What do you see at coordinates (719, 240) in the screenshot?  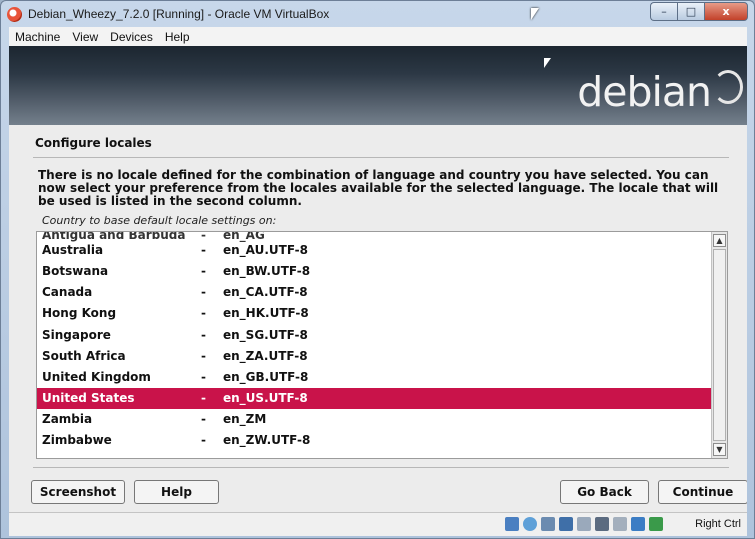 I see `scroll-up-icon: ▲` at bounding box center [719, 240].